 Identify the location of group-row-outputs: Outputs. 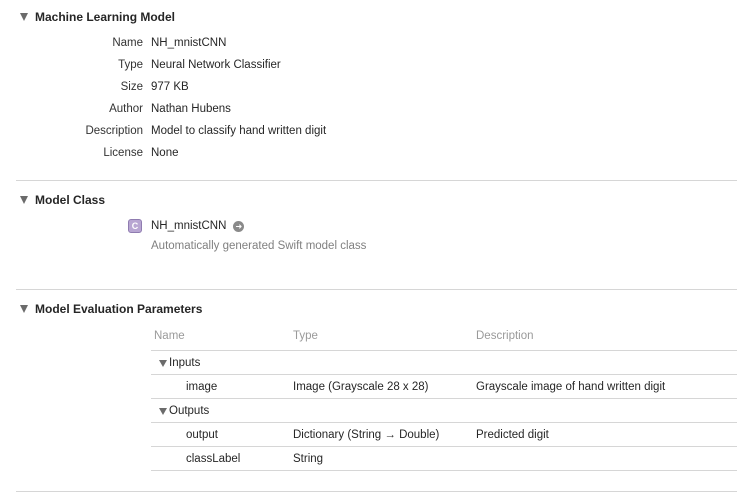
(180, 411).